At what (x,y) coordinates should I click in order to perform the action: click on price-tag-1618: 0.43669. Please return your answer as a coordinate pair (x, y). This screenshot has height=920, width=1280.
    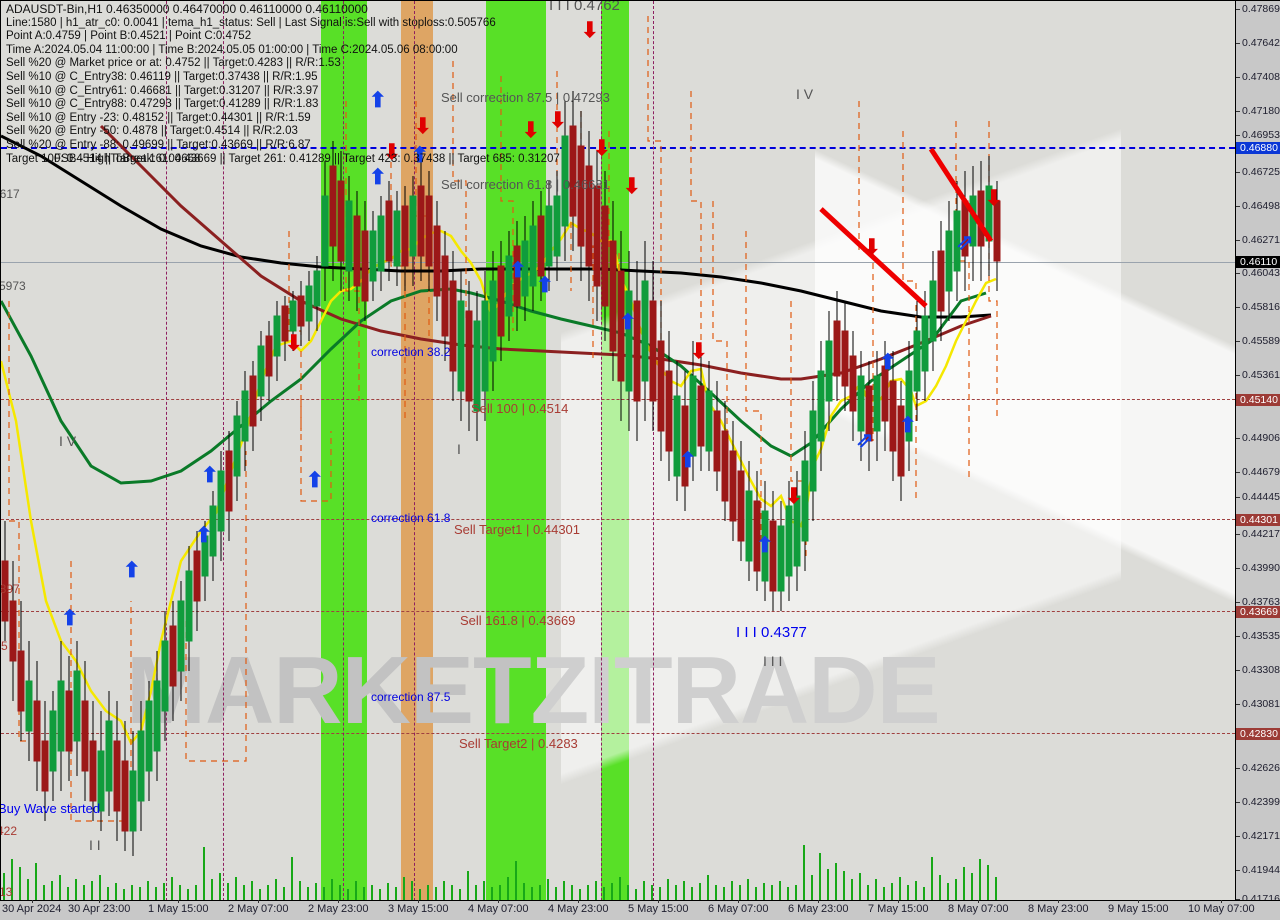
    Looking at the image, I should click on (1258, 612).